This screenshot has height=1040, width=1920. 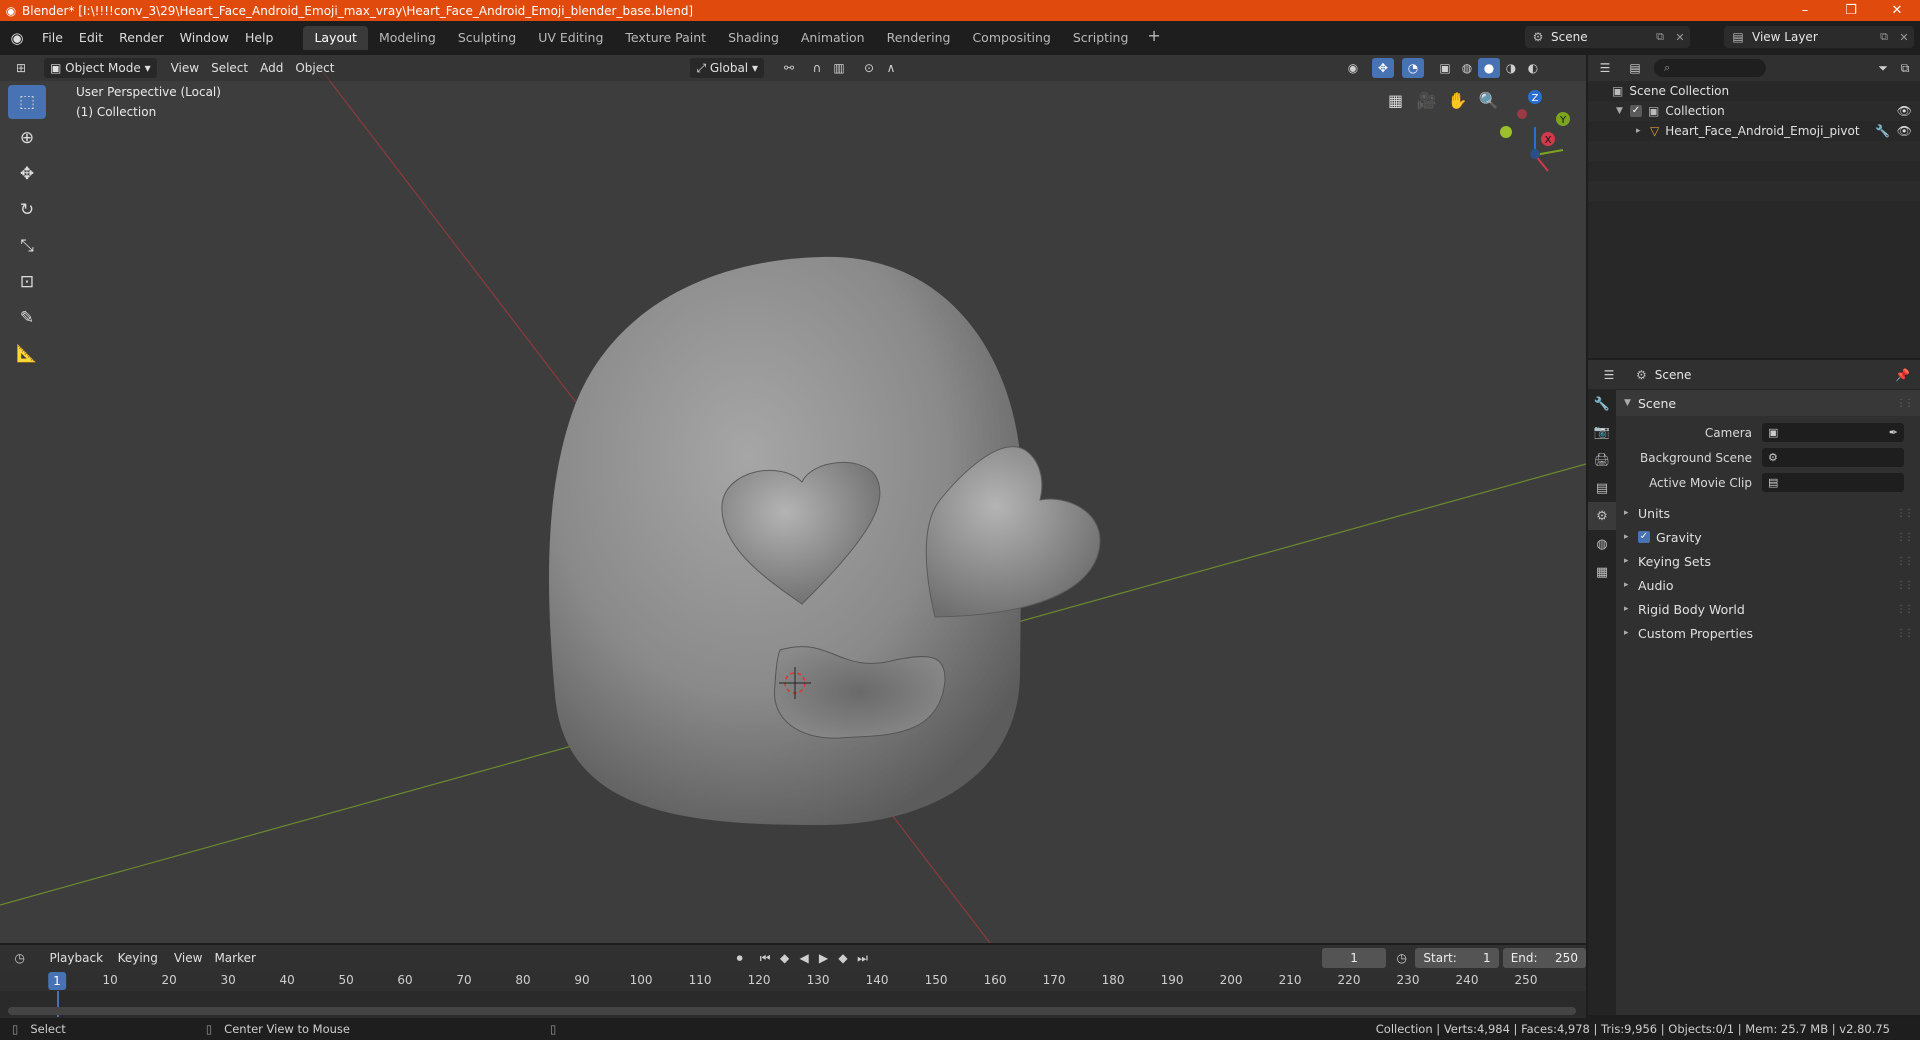 What do you see at coordinates (1905, 68) in the screenshot?
I see `new-collection-icon: ⧉` at bounding box center [1905, 68].